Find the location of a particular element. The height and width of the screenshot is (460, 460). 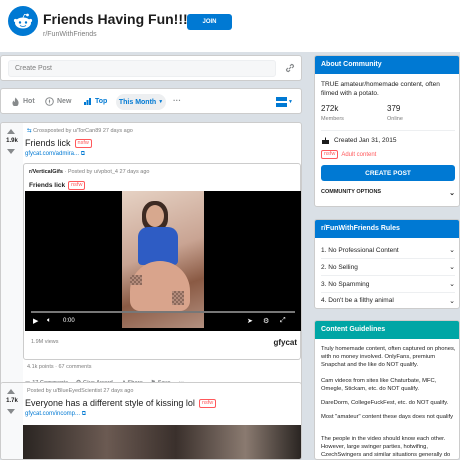

crosspost-title-text: Friends lick is located at coordinates (47, 185).